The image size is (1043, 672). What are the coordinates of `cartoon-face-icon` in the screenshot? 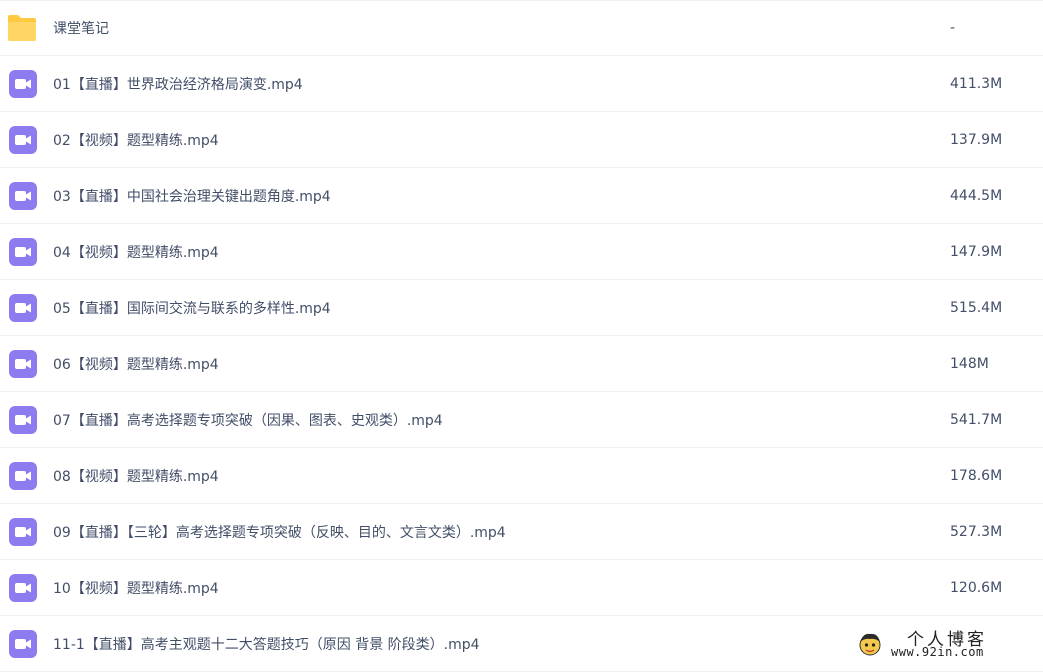 It's located at (870, 644).